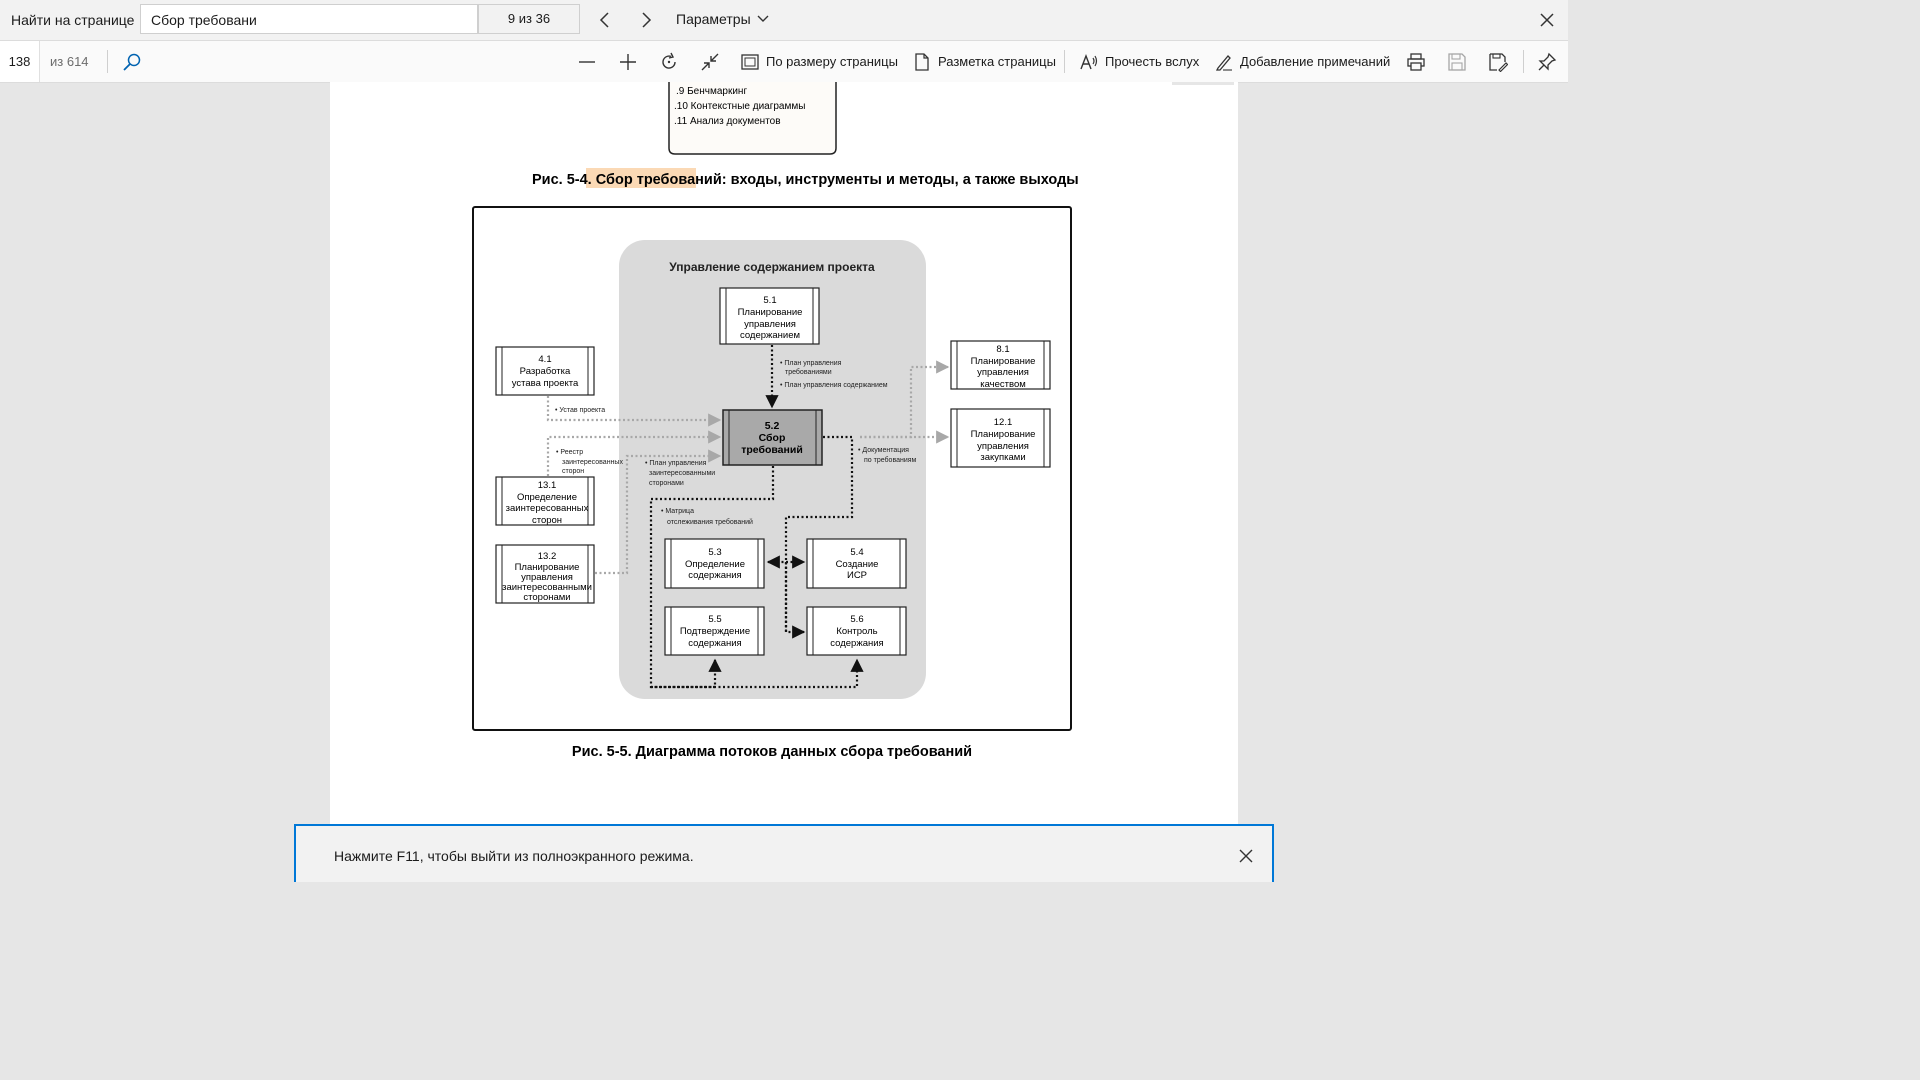 The width and height of the screenshot is (1920, 1080). I want to click on chevron-right-icon, so click(647, 20).